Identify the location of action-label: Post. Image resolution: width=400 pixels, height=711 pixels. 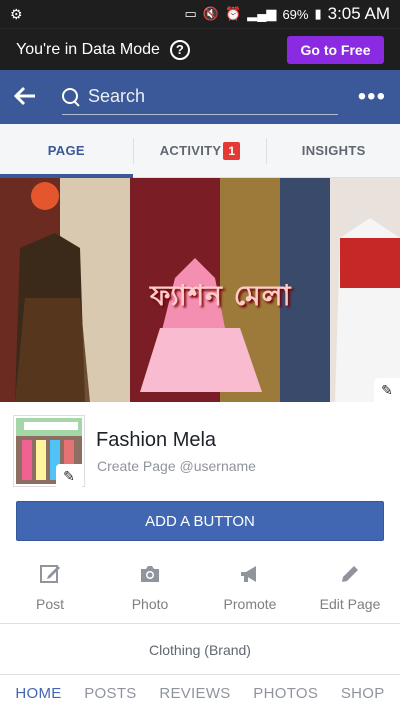
(49, 604).